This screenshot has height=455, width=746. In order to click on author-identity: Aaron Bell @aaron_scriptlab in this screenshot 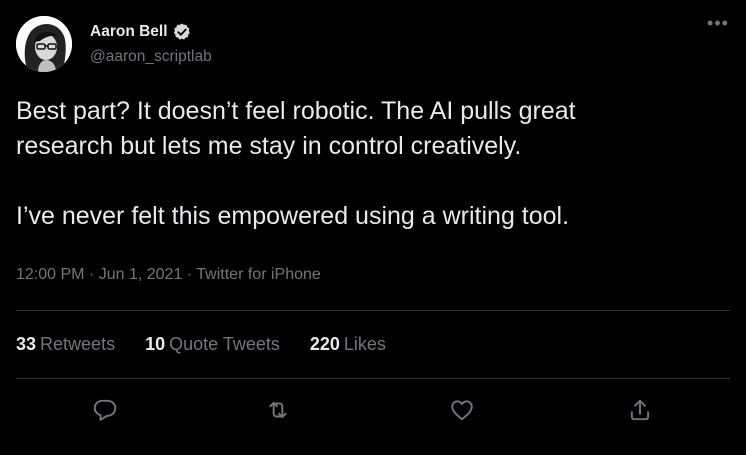, I will do `click(151, 43)`.